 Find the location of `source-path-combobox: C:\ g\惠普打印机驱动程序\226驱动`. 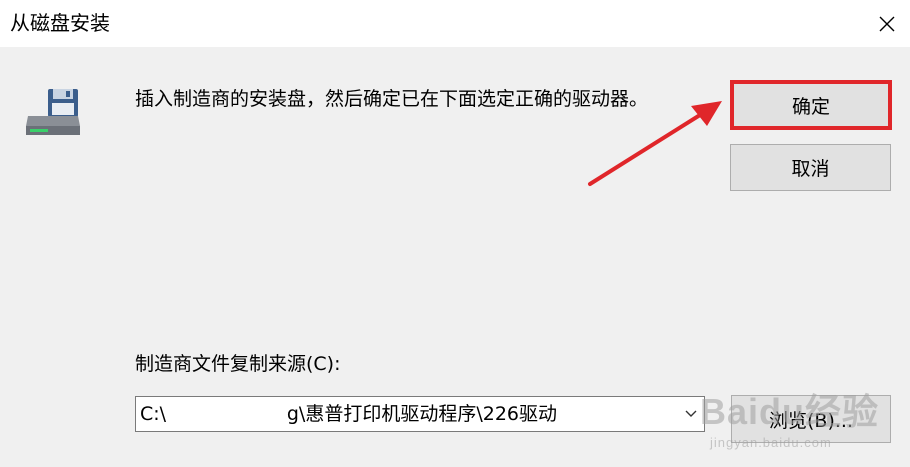

source-path-combobox: C:\ g\惠普打印机驱动程序\226驱动 is located at coordinates (420, 414).